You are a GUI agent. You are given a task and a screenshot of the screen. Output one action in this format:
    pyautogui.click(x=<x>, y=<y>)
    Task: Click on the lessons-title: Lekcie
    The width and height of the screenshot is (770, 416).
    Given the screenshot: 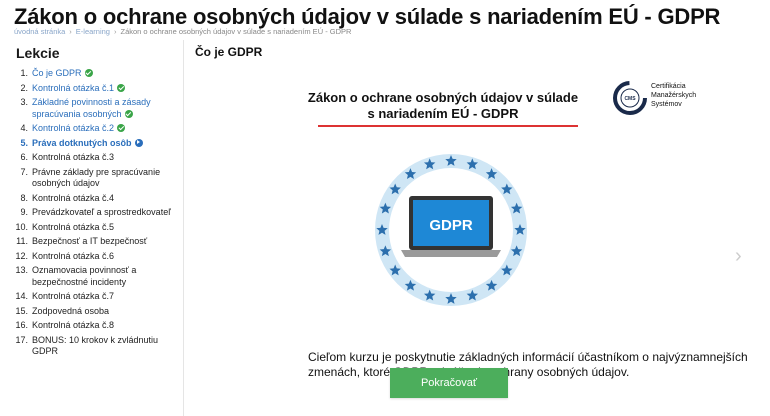 What is the action you would take?
    pyautogui.click(x=38, y=53)
    